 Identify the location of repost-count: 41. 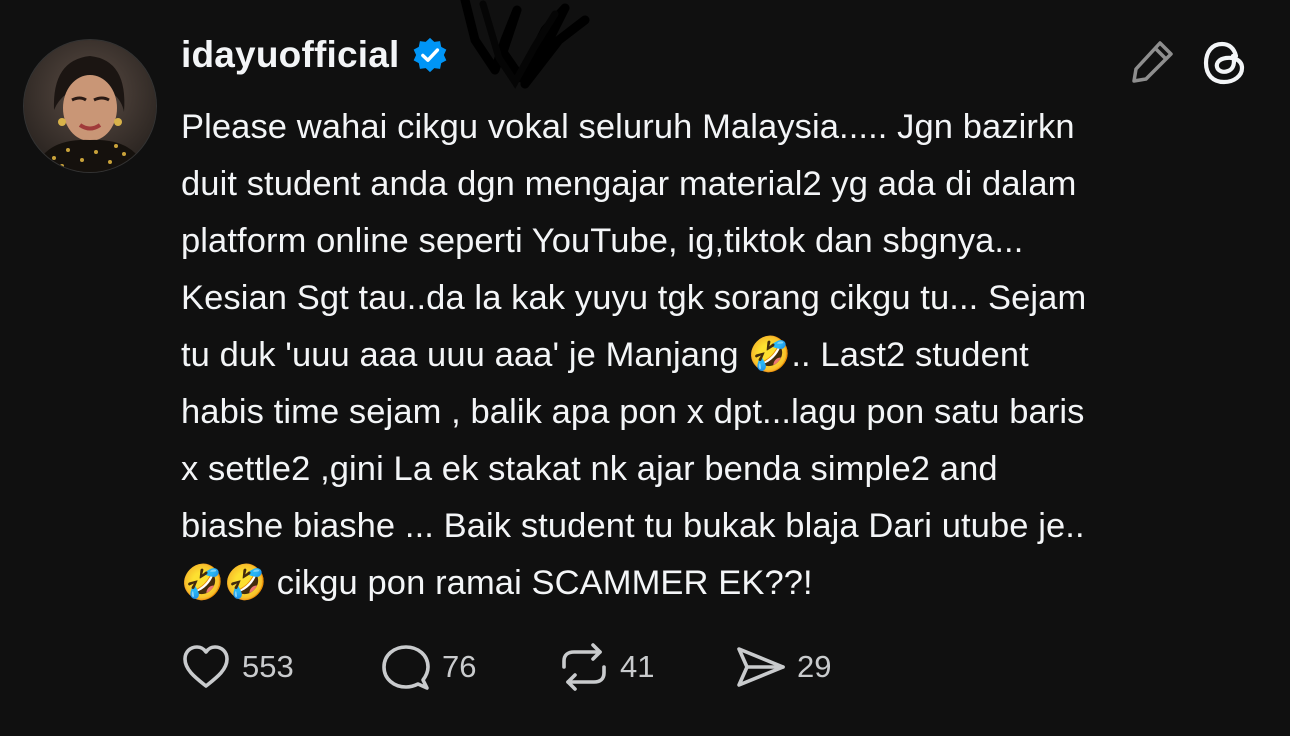
(637, 666).